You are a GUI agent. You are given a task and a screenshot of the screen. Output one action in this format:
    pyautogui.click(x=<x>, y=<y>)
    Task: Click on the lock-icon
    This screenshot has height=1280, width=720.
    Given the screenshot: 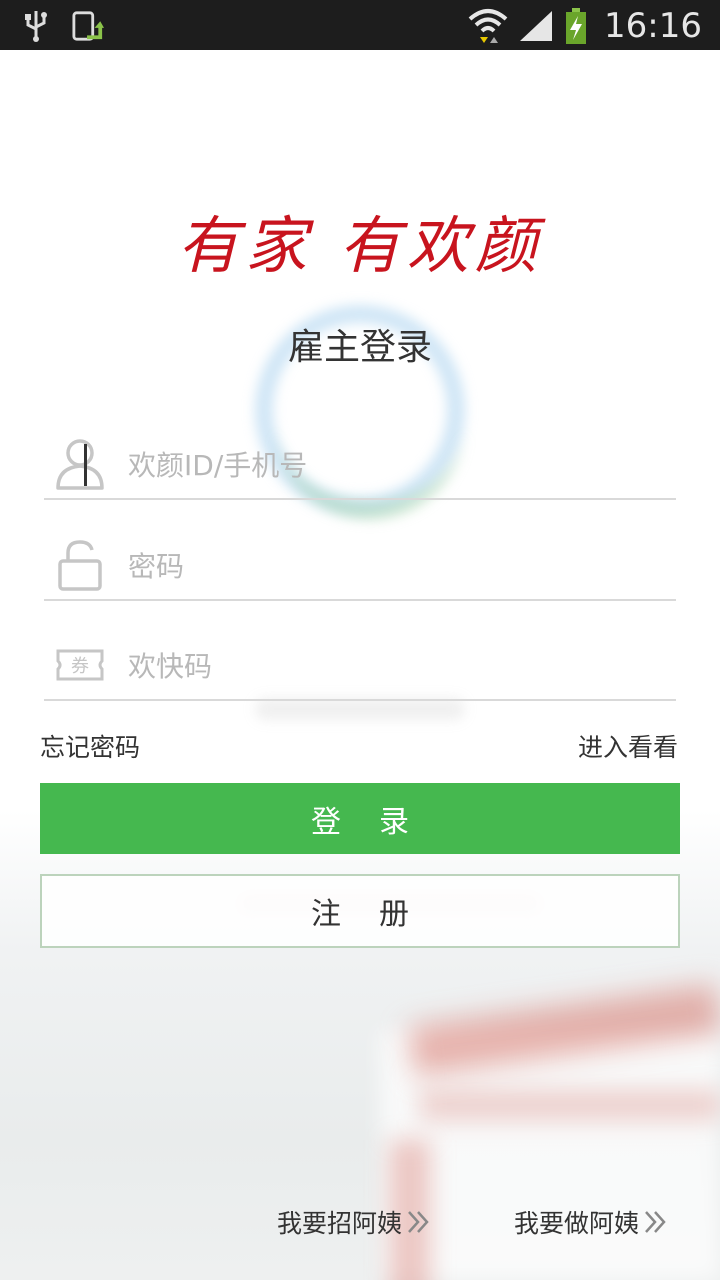 What is the action you would take?
    pyautogui.click(x=80, y=565)
    